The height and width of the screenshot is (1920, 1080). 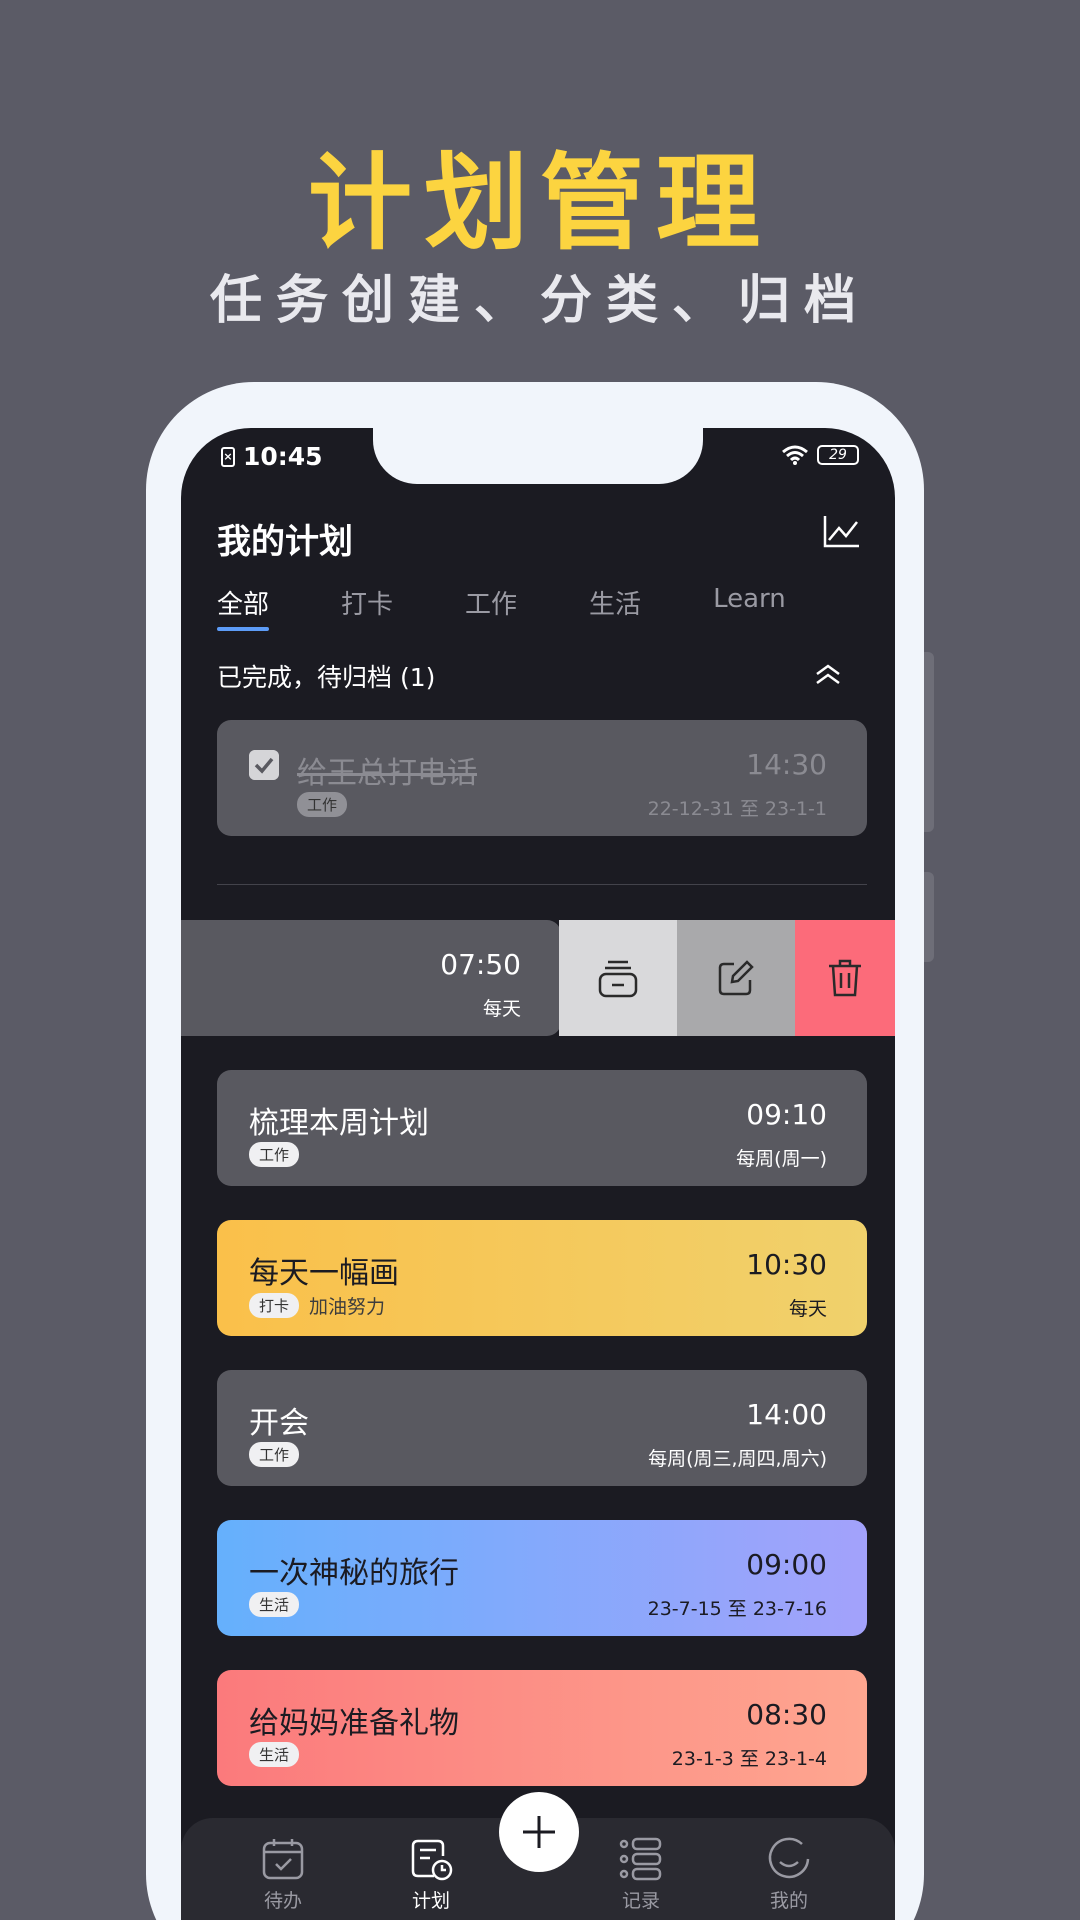 What do you see at coordinates (737, 1459) in the screenshot?
I see `plan-repeat: 每周(周三,周四,周六)` at bounding box center [737, 1459].